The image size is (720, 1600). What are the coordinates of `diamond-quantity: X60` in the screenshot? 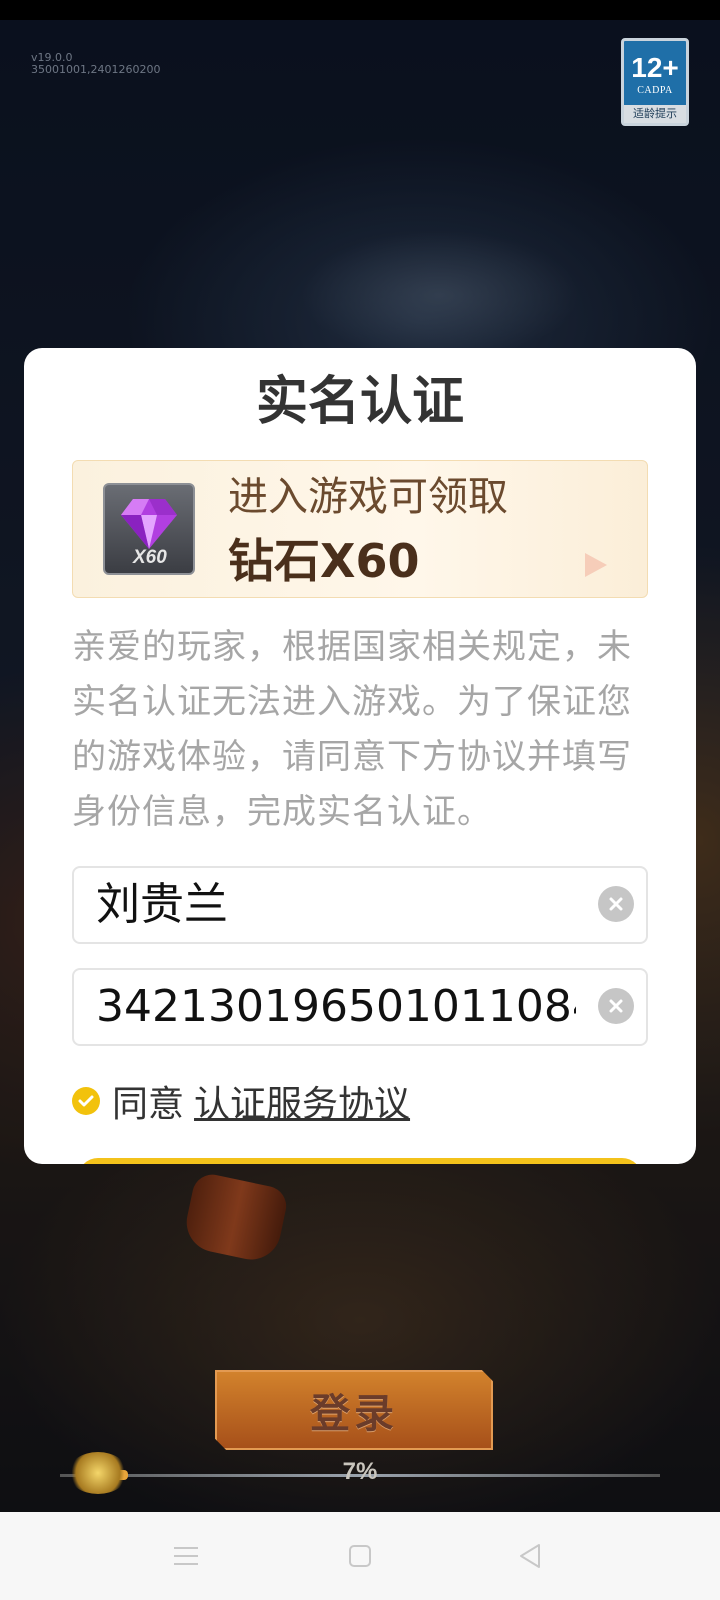 It's located at (150, 557).